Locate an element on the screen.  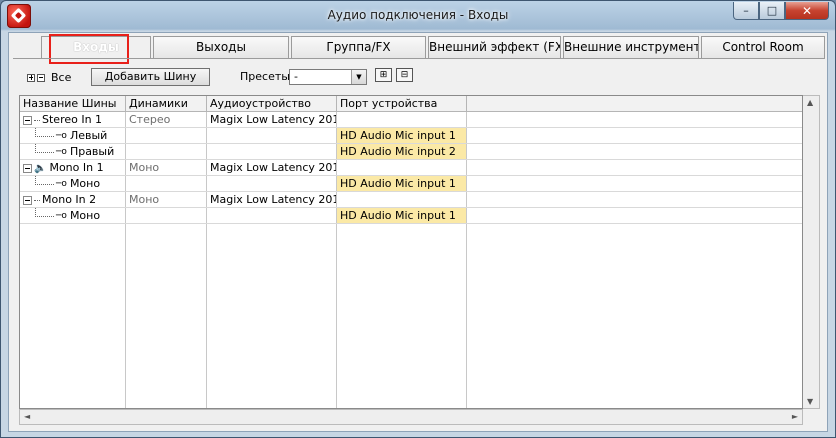
collapse-all-icon is located at coordinates (41, 77).